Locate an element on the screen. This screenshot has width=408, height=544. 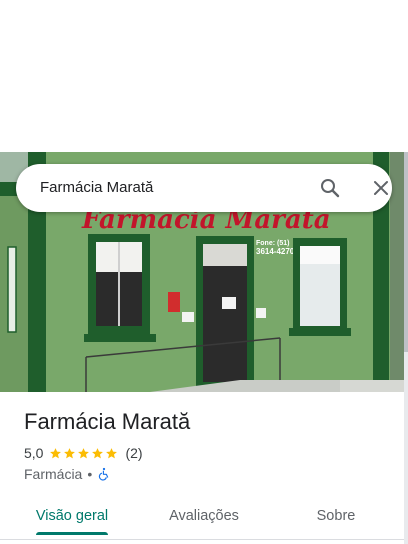
rating-value: 5,0 is located at coordinates (34, 453).